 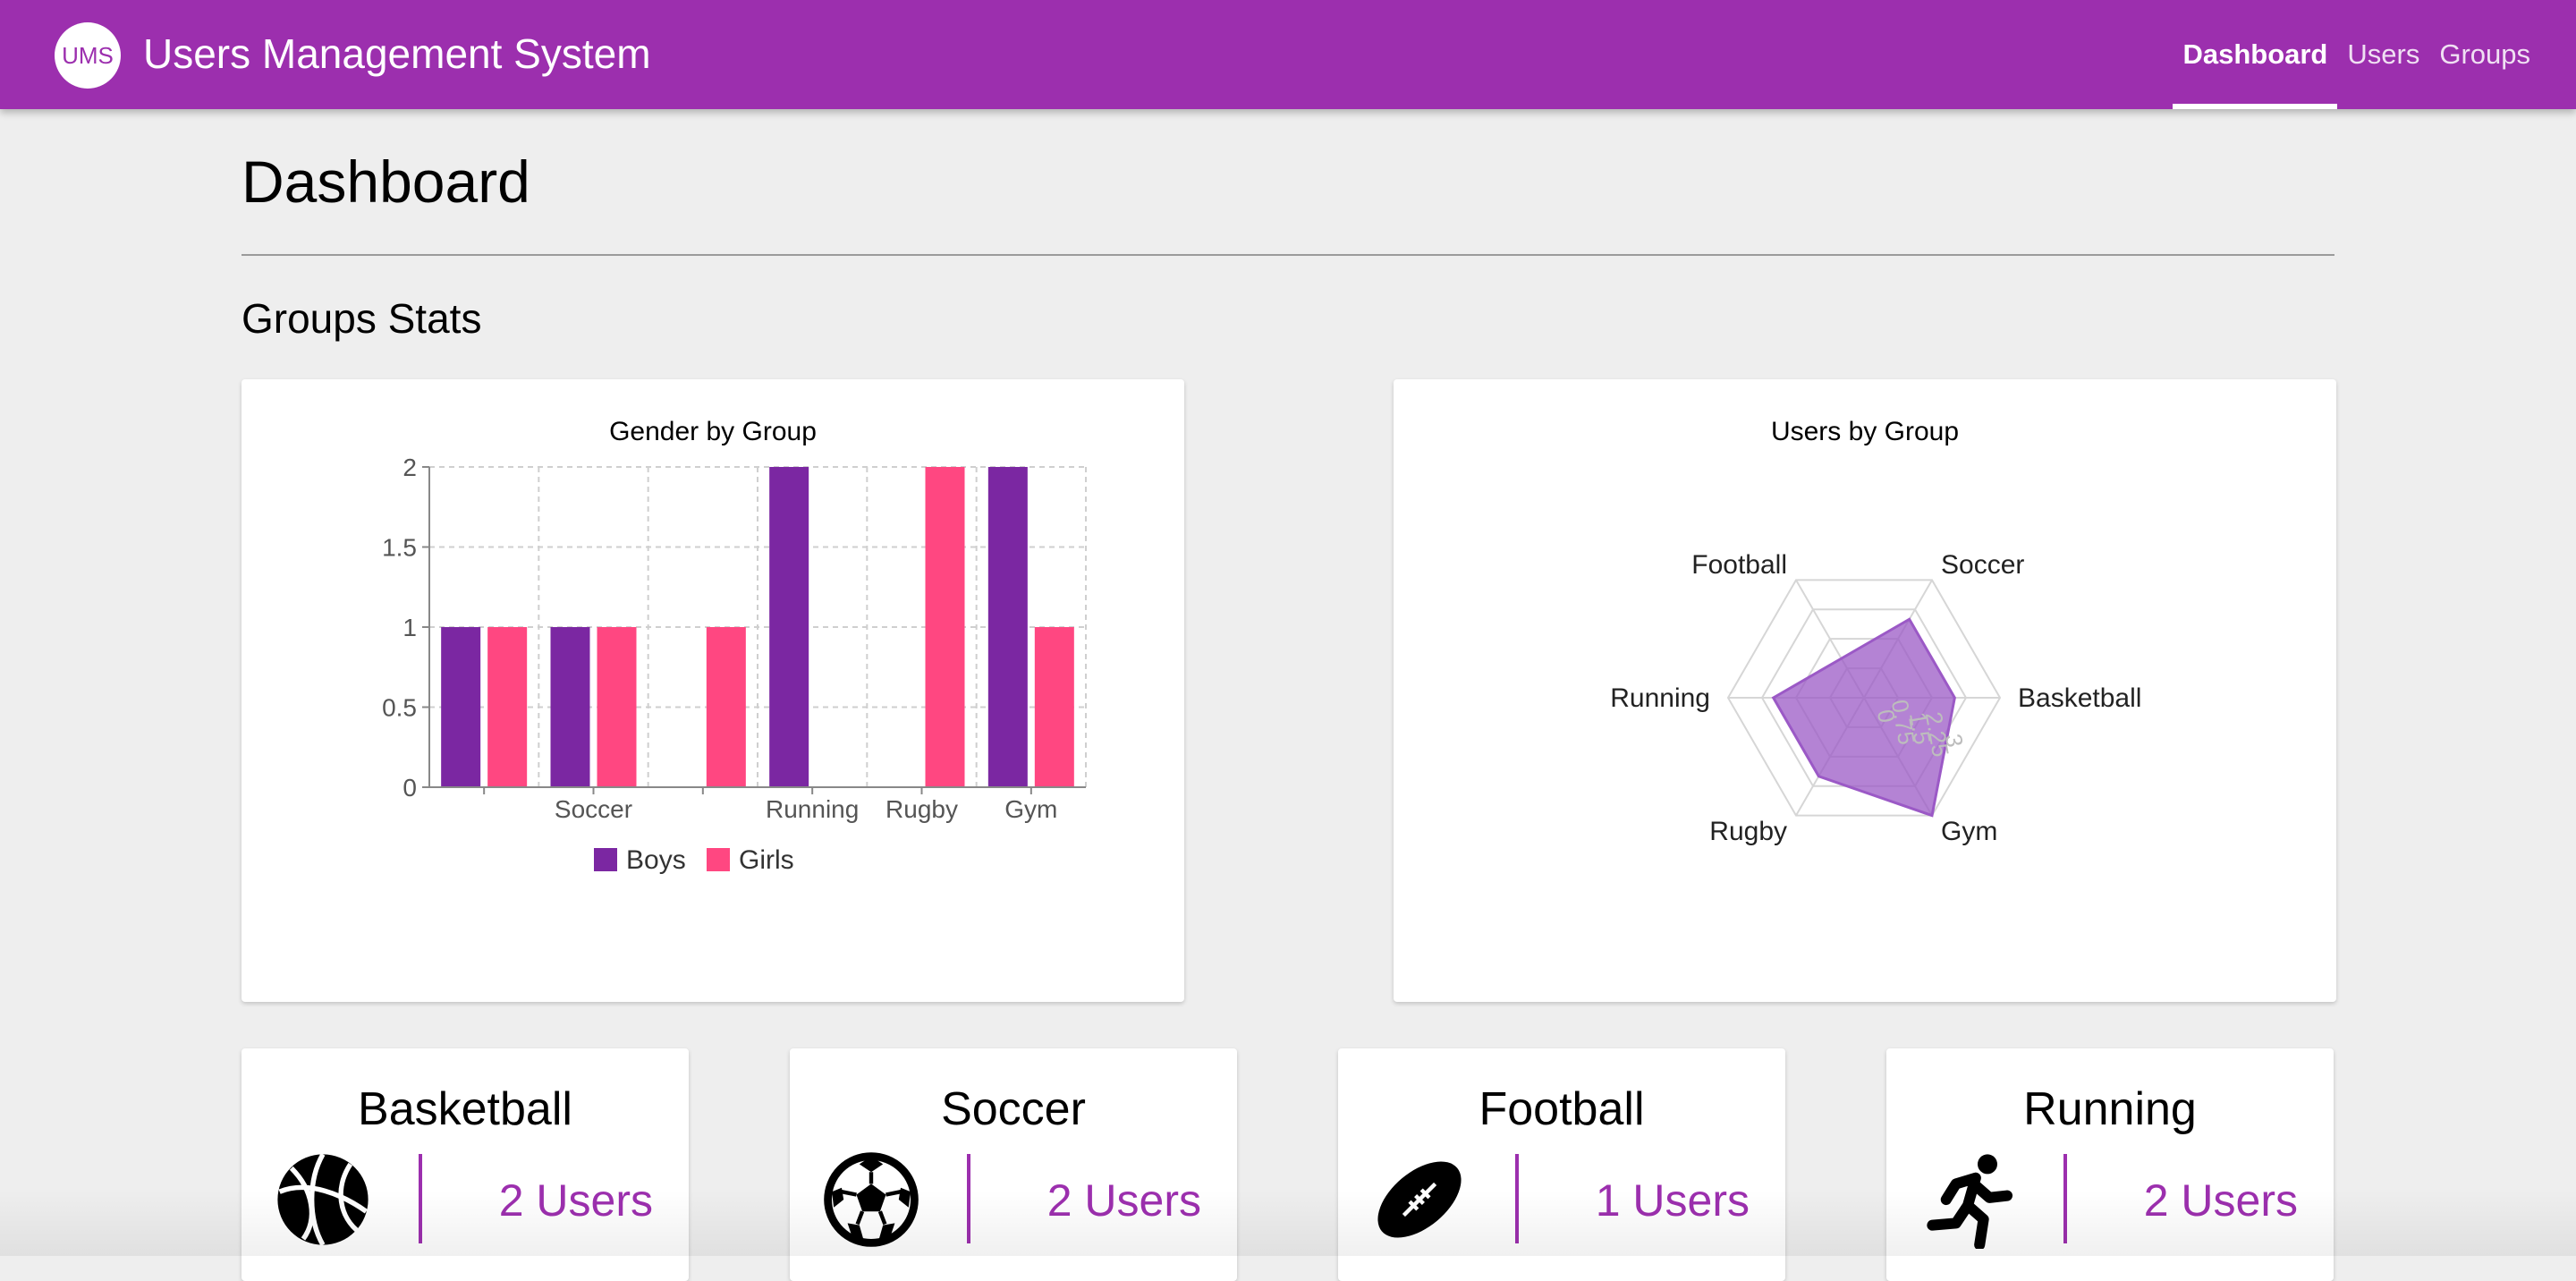 I want to click on logo-text: UMS, so click(x=88, y=55).